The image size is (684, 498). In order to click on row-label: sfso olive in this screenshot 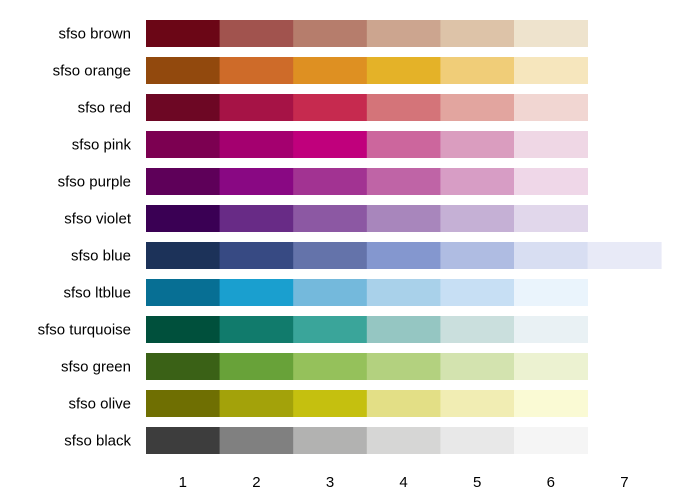, I will do `click(99, 404)`.